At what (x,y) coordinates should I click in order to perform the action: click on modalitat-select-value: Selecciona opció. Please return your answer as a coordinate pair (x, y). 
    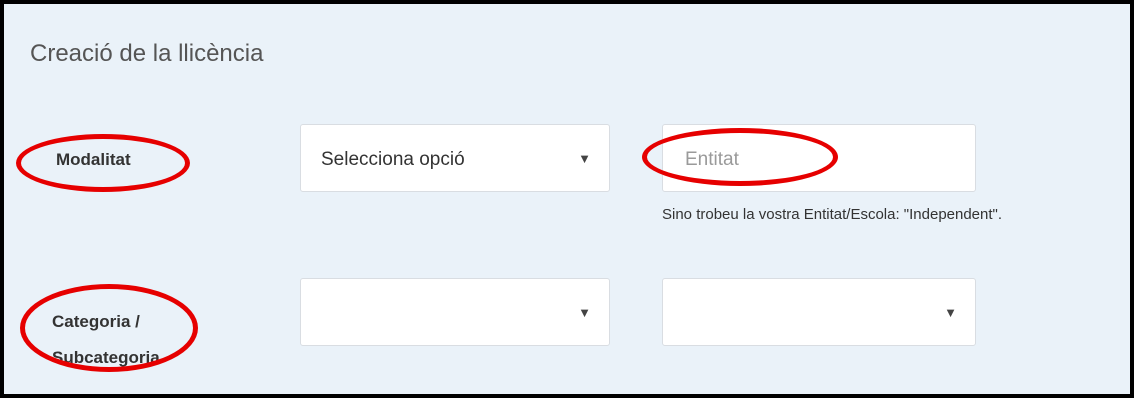
    Looking at the image, I should click on (393, 159).